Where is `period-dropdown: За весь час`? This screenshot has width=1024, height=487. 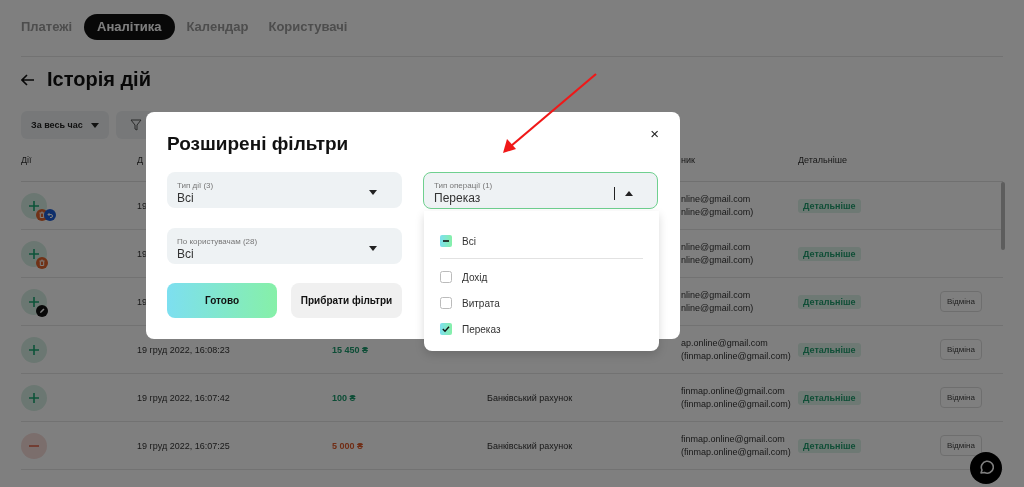 period-dropdown: За весь час is located at coordinates (65, 125).